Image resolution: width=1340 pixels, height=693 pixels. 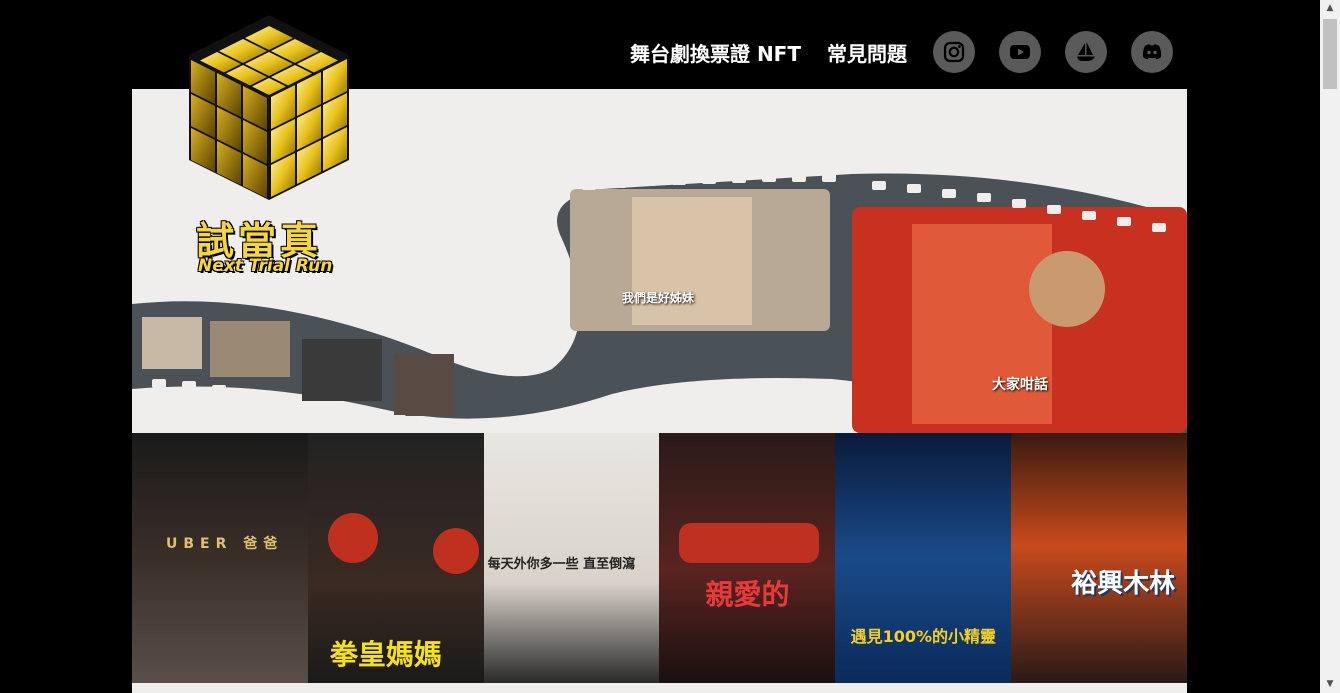 I want to click on youtube-link, so click(x=1020, y=52).